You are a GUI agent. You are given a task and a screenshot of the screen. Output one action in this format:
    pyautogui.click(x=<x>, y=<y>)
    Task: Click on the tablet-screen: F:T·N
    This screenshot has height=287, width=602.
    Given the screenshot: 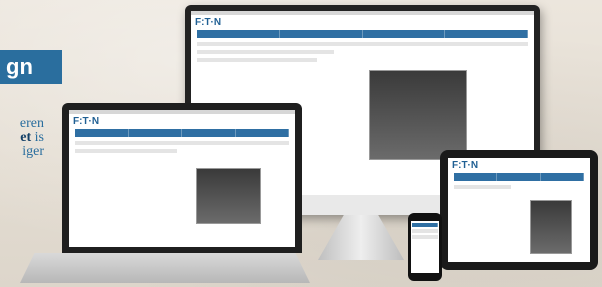 What is the action you would take?
    pyautogui.click(x=519, y=210)
    